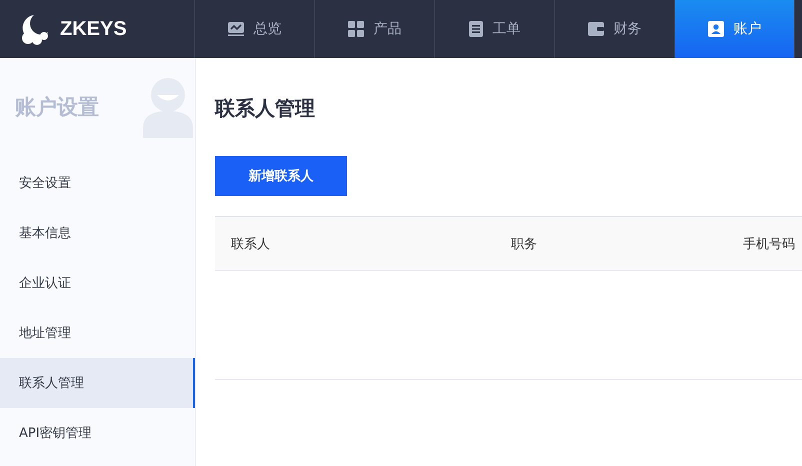  Describe the element at coordinates (168, 108) in the screenshot. I see `avatar-icon` at that location.